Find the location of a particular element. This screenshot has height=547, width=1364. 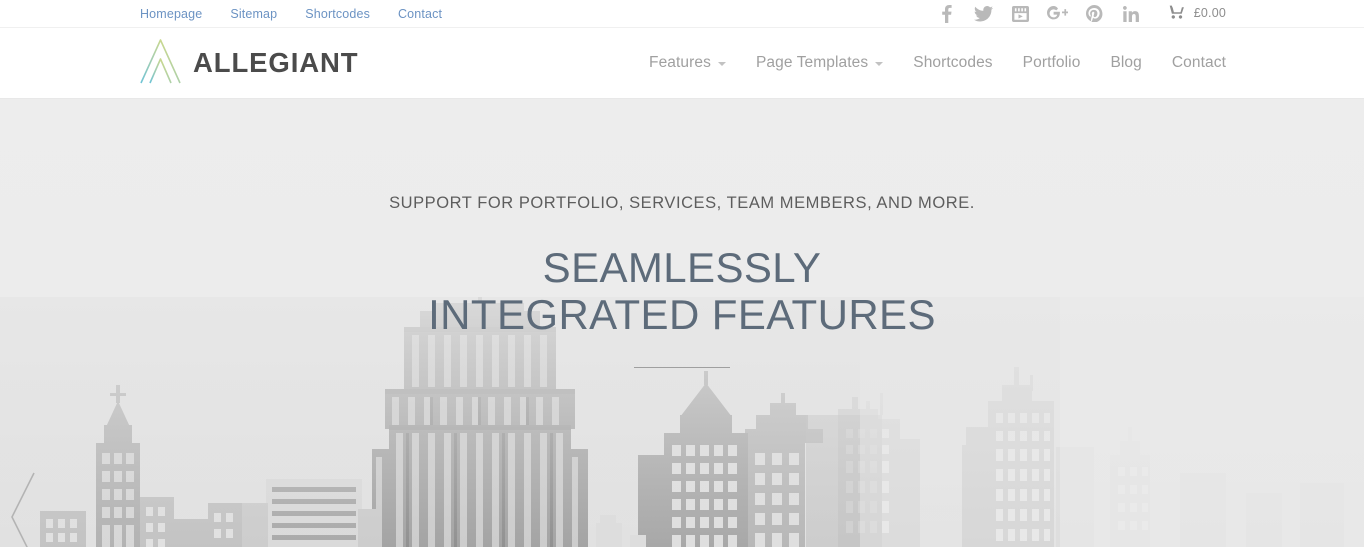

brand-logo-link: ALLEGIANT is located at coordinates (248, 63).